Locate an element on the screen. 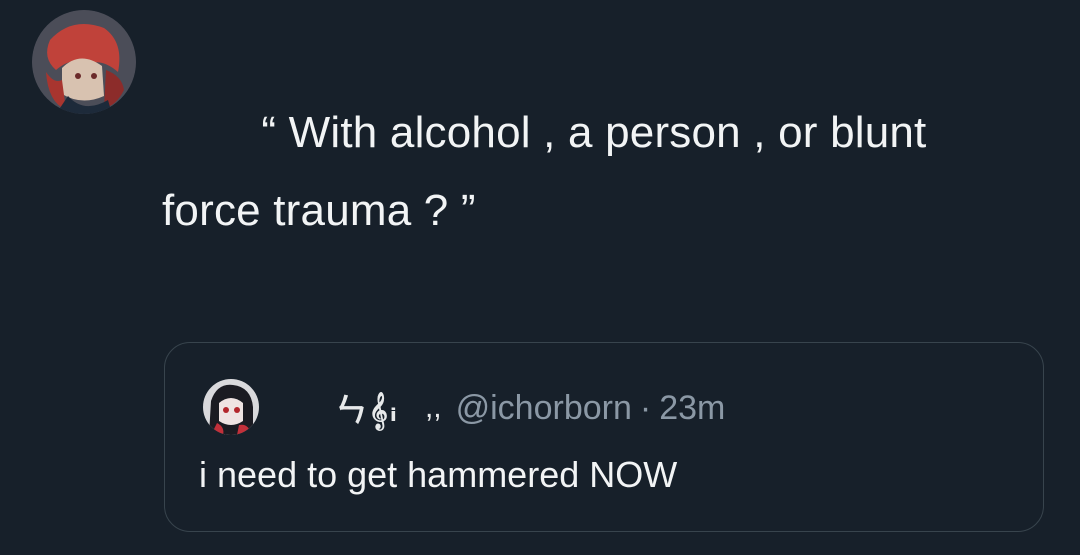  quoted-tweet-text: i need to get hammered NOW is located at coordinates (438, 474).